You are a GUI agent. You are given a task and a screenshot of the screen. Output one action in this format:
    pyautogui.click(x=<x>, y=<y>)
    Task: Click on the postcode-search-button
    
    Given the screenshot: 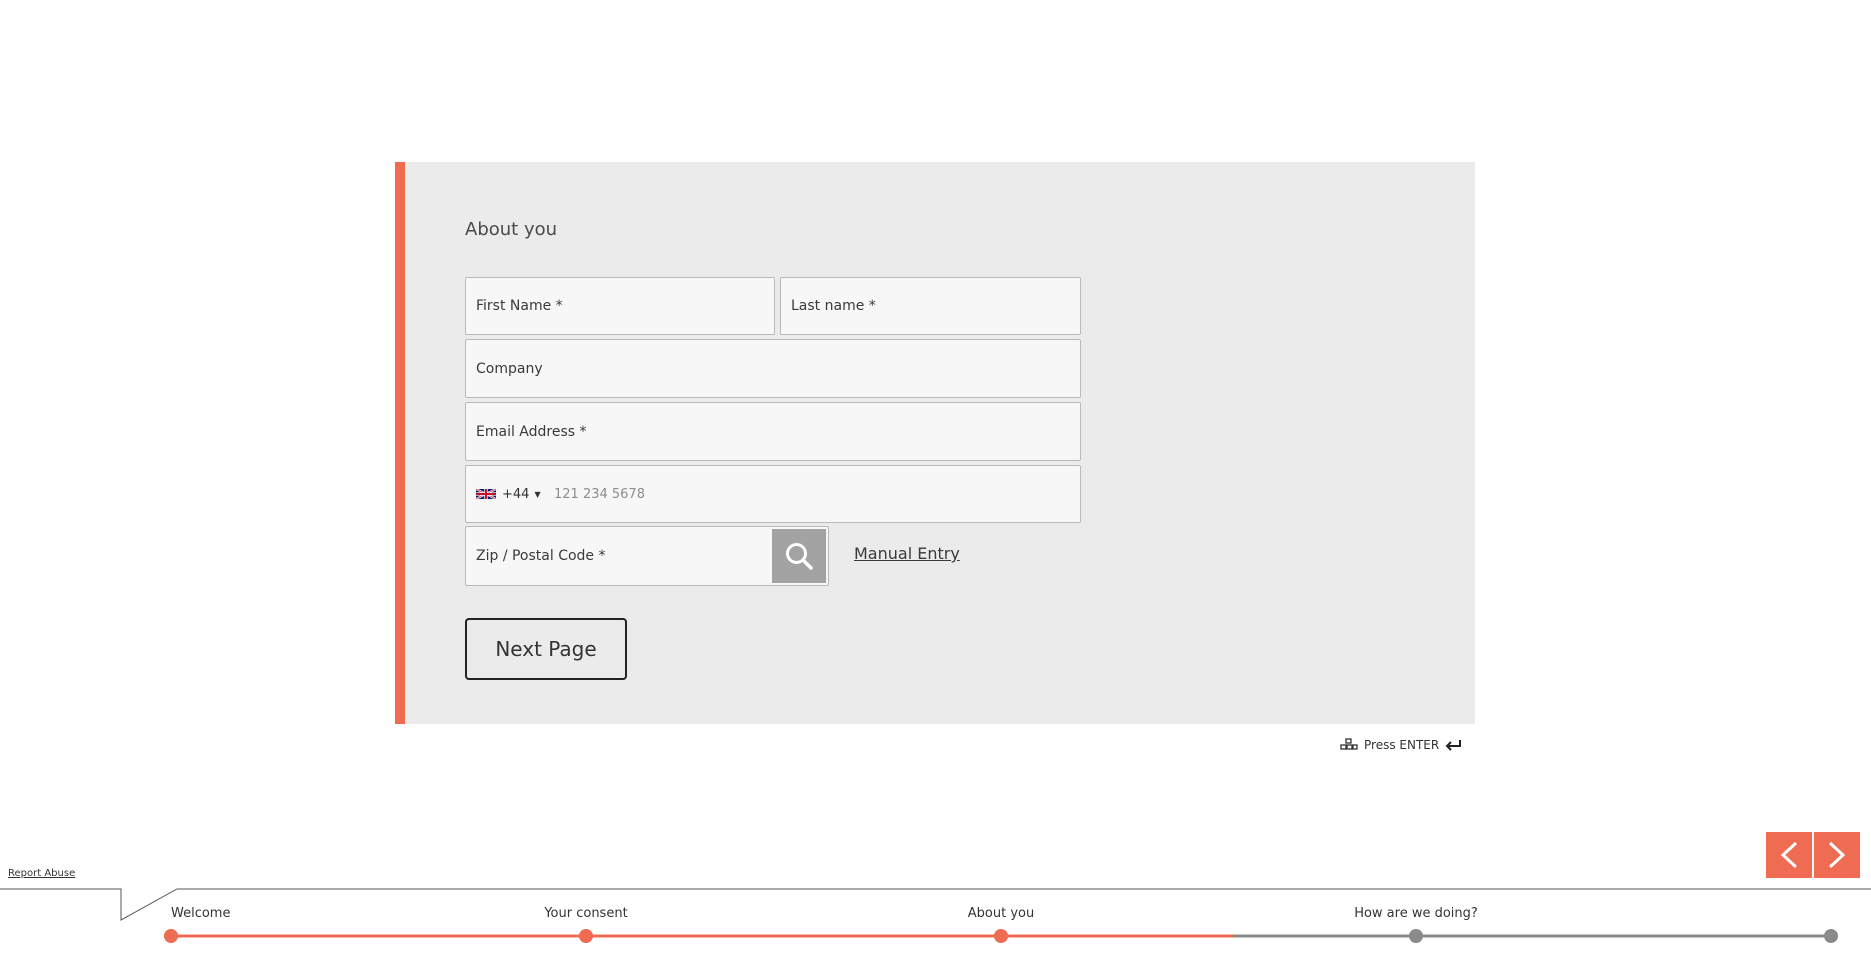 What is the action you would take?
    pyautogui.click(x=799, y=556)
    